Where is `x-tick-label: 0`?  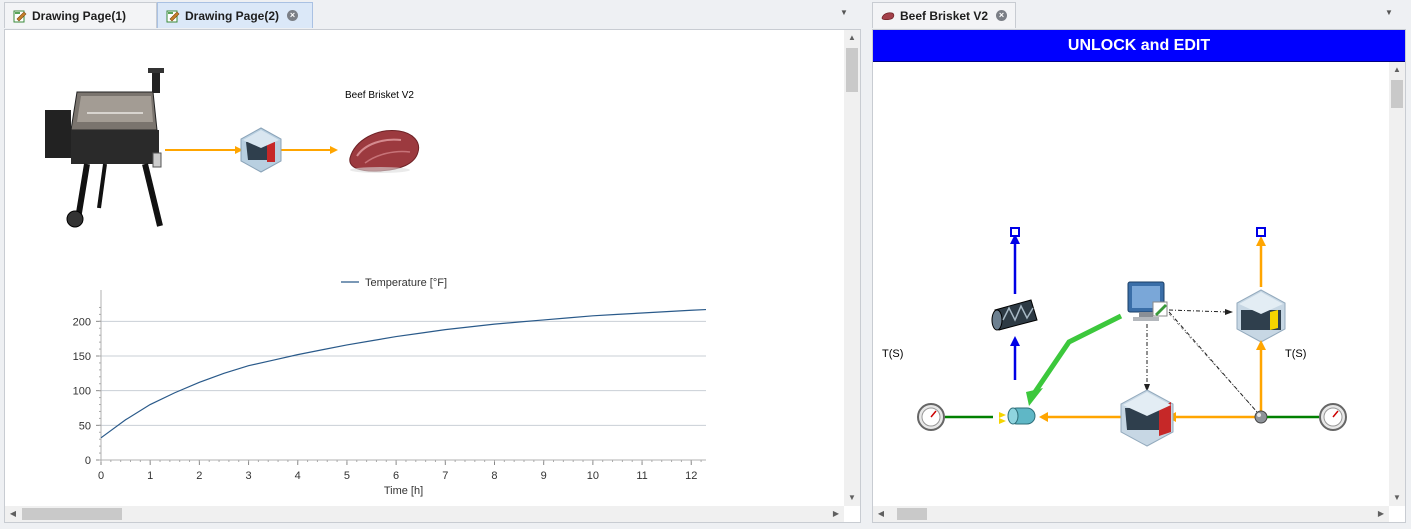
x-tick-label: 0 is located at coordinates (101, 476).